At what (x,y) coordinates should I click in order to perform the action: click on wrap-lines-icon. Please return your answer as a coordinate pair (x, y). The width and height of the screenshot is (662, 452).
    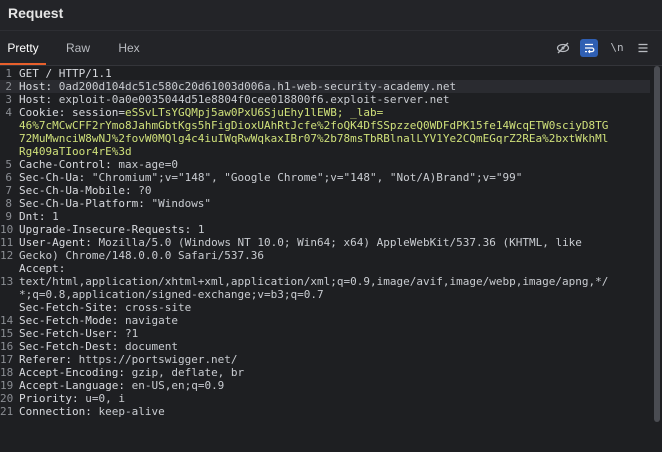
    Looking at the image, I should click on (589, 48).